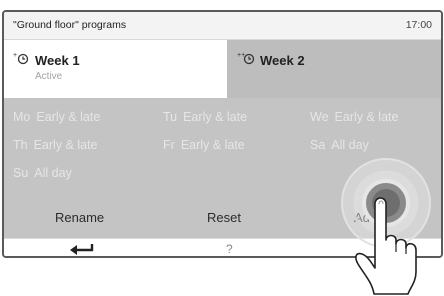 This screenshot has width=444, height=296. I want to click on reset-button: Reset, so click(224, 217).